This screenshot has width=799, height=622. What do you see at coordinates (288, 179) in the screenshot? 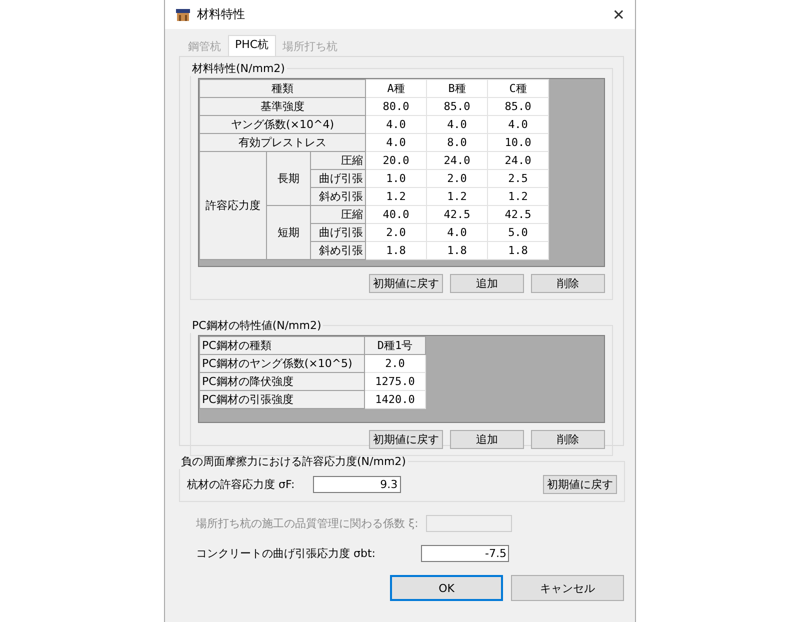
I see `row-header: 長期` at bounding box center [288, 179].